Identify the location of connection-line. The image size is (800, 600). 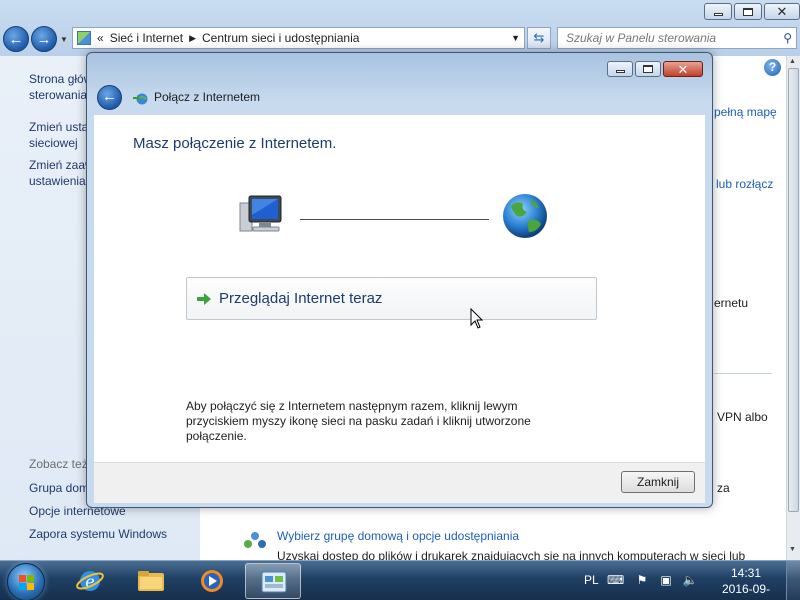
(394, 219).